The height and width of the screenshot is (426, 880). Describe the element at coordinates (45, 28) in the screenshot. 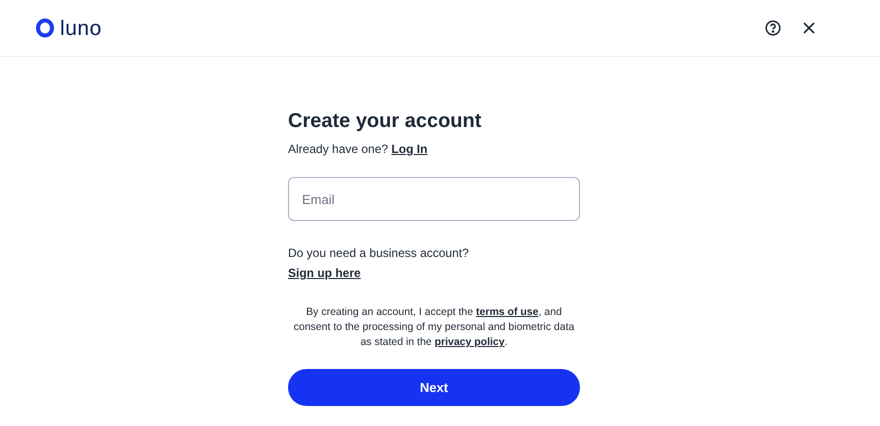

I see `logo-ring-icon` at that location.